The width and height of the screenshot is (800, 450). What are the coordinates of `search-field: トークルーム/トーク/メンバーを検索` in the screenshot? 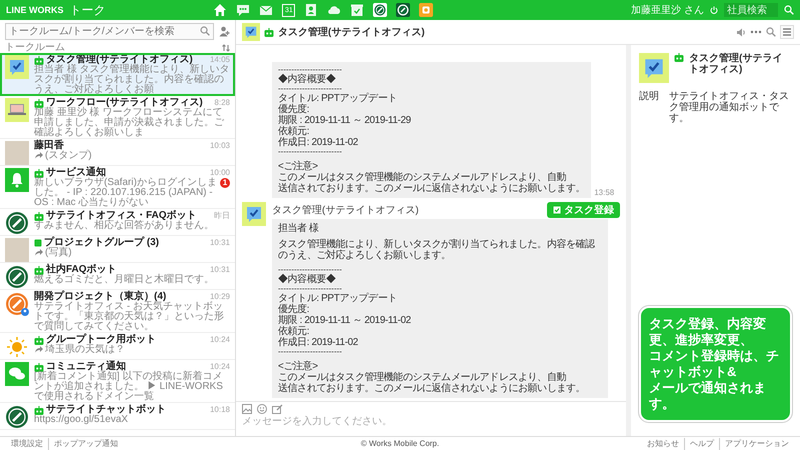 It's located at (109, 31).